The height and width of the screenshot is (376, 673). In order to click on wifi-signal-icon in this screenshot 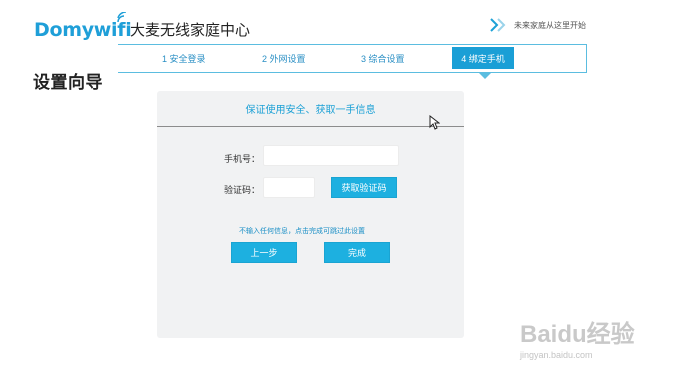, I will do `click(122, 17)`.